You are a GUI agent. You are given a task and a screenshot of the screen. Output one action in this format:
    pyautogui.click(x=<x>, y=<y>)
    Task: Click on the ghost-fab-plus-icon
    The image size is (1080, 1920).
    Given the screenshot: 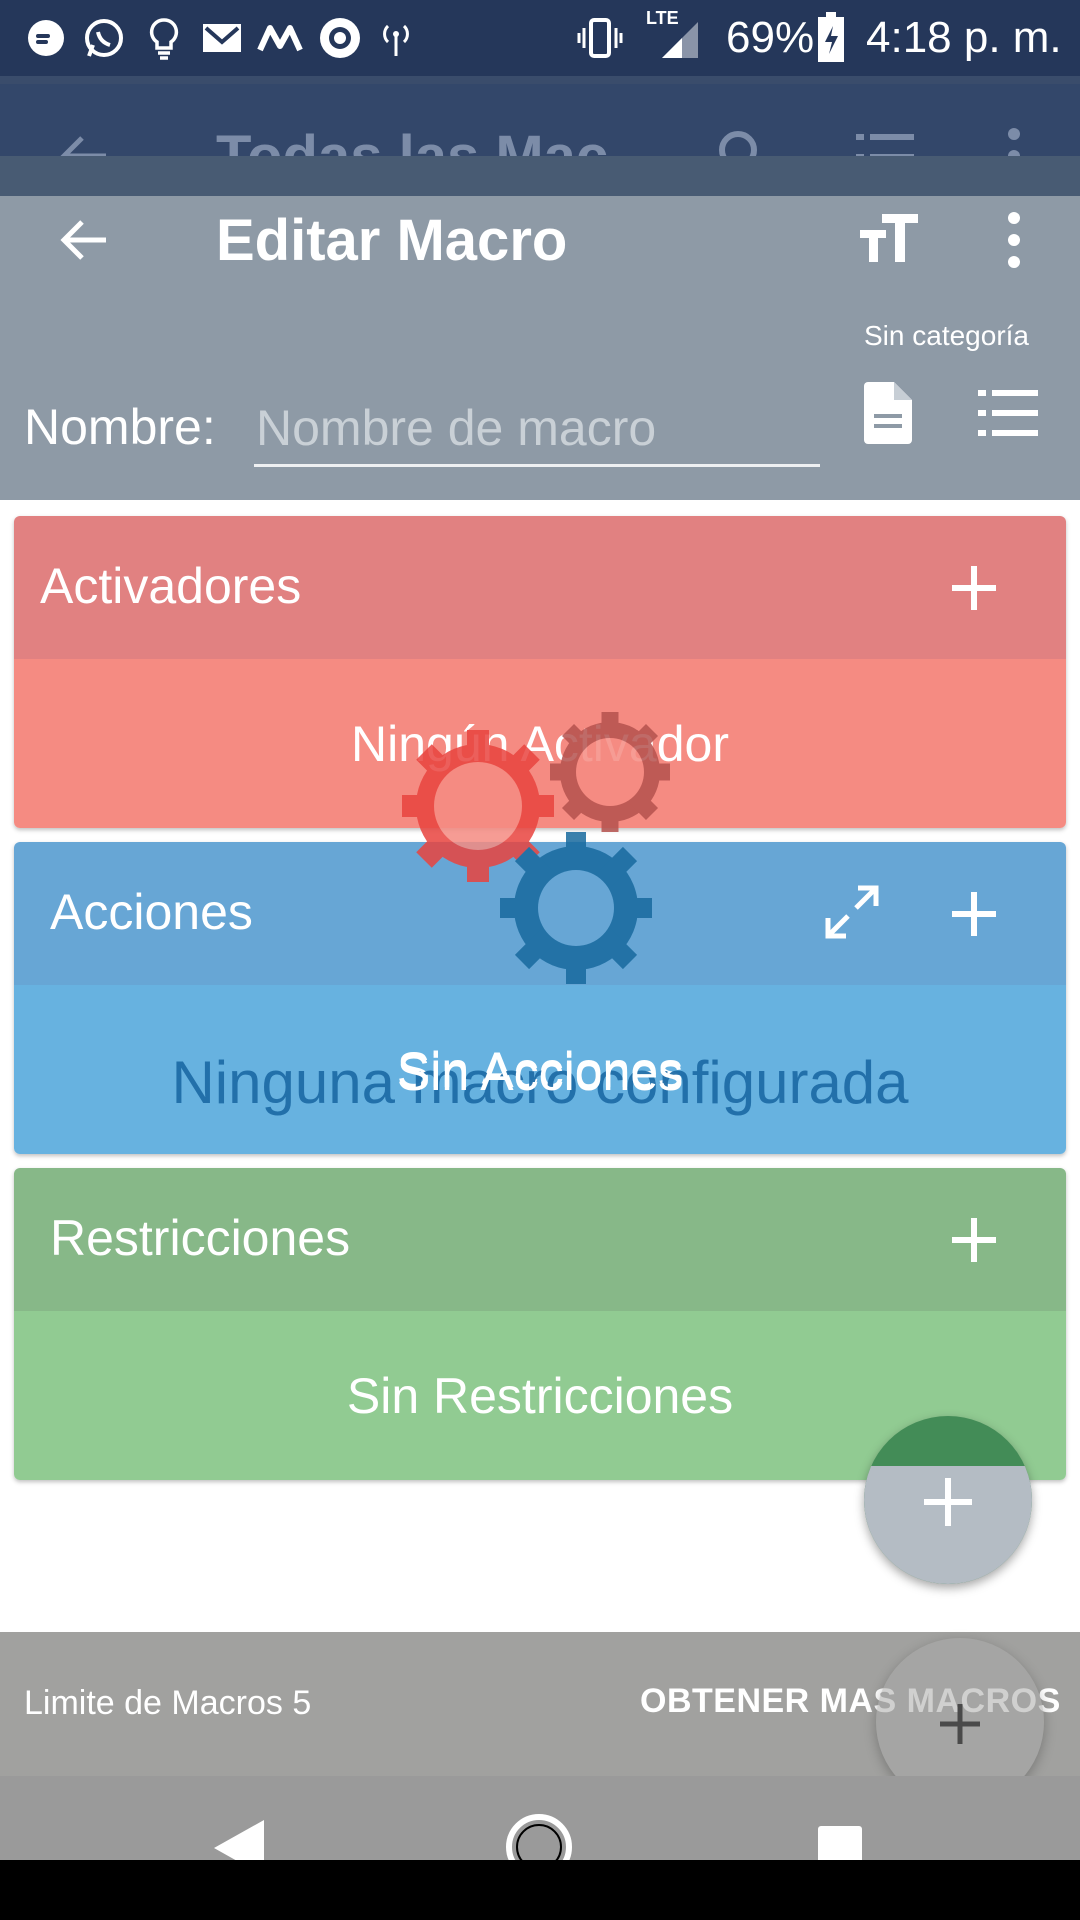 What is the action you would take?
    pyautogui.click(x=960, y=1724)
    